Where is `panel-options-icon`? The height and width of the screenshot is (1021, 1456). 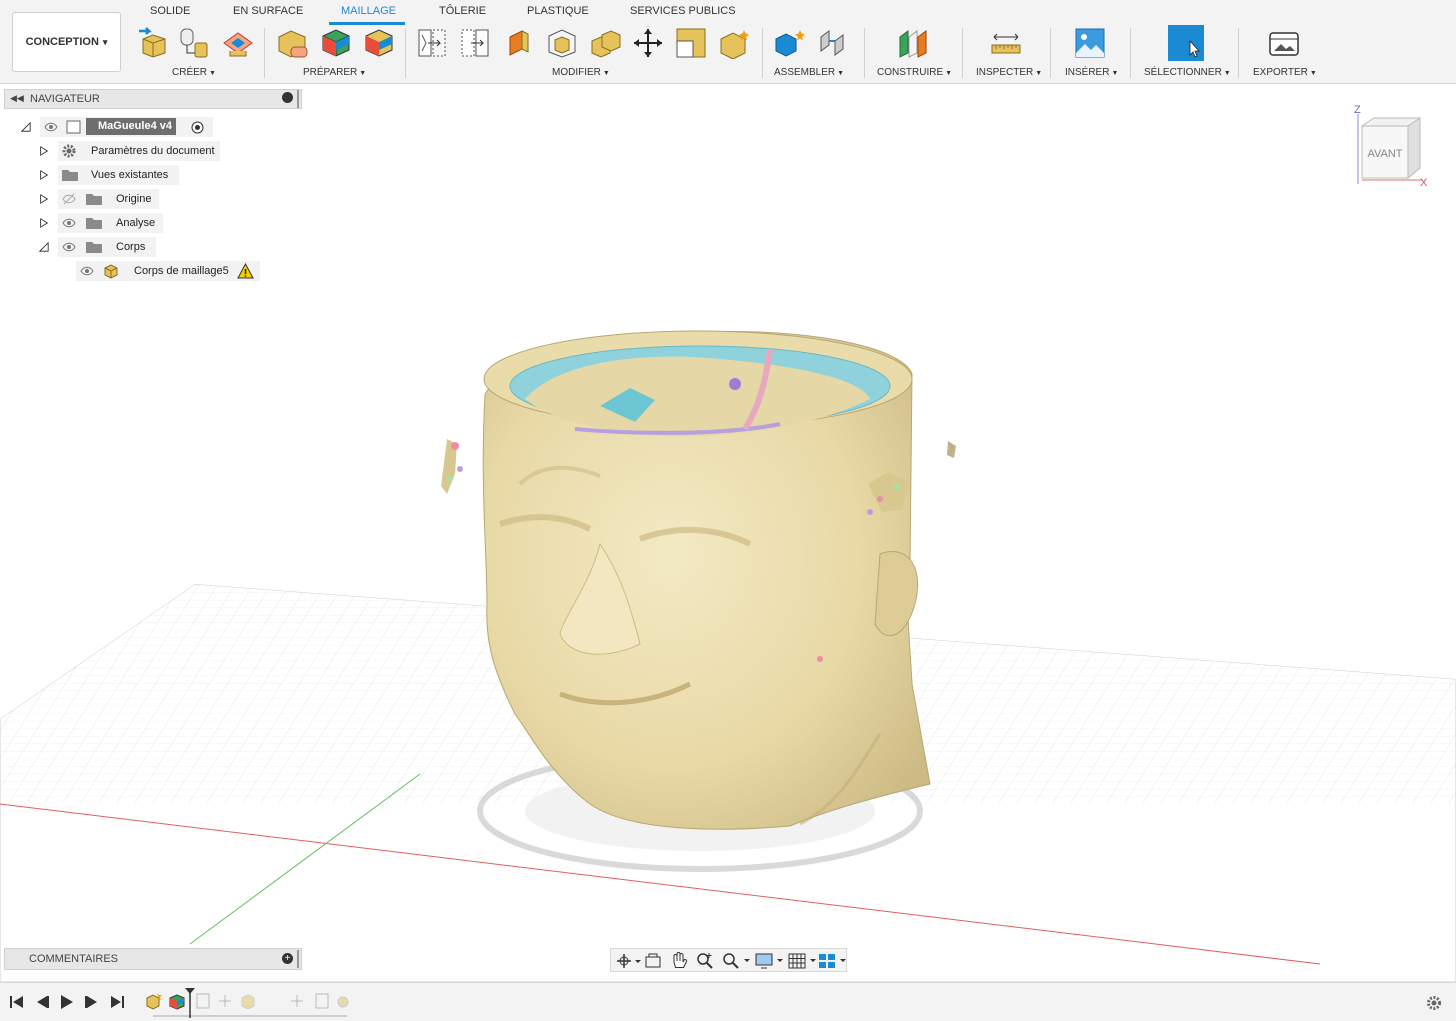
panel-options-icon is located at coordinates (287, 97).